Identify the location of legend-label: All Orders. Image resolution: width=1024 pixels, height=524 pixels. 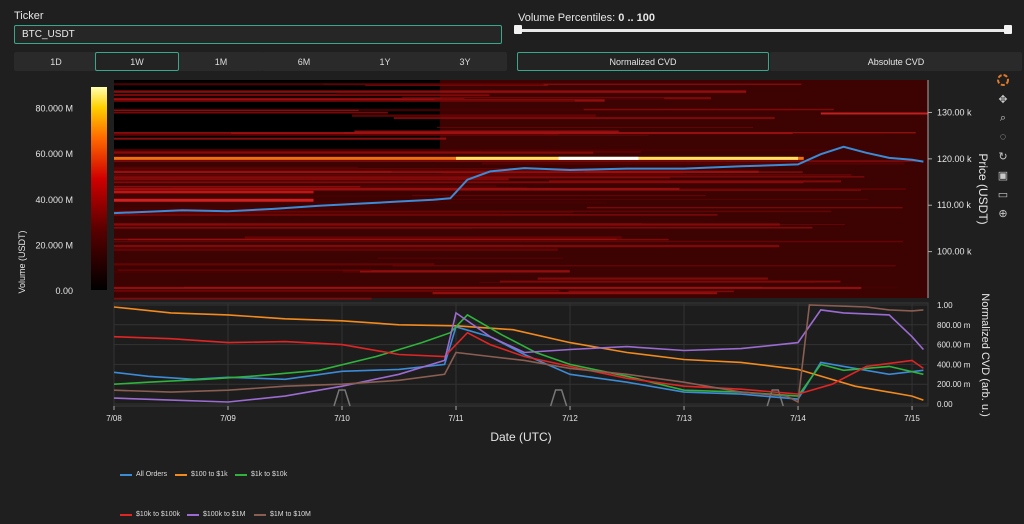
(152, 474).